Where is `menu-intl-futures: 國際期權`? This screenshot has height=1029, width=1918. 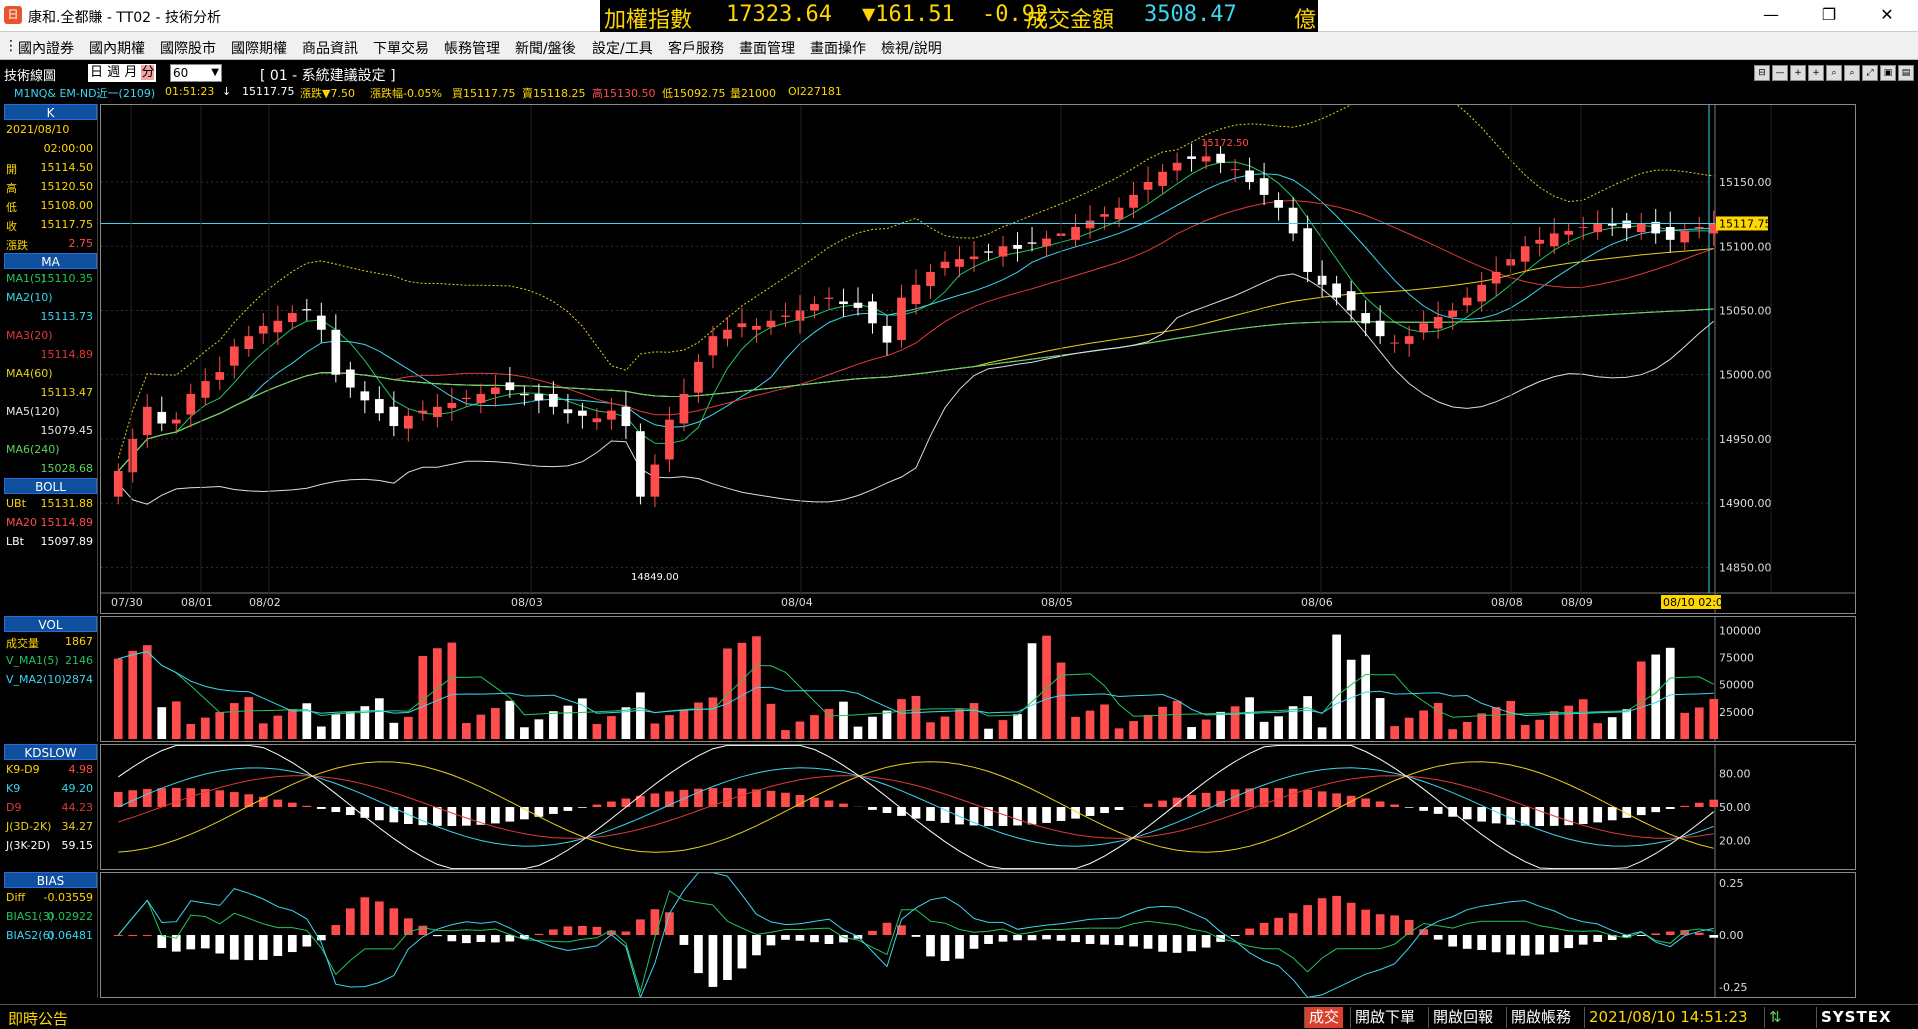
menu-intl-futures: 國際期權 is located at coordinates (259, 48).